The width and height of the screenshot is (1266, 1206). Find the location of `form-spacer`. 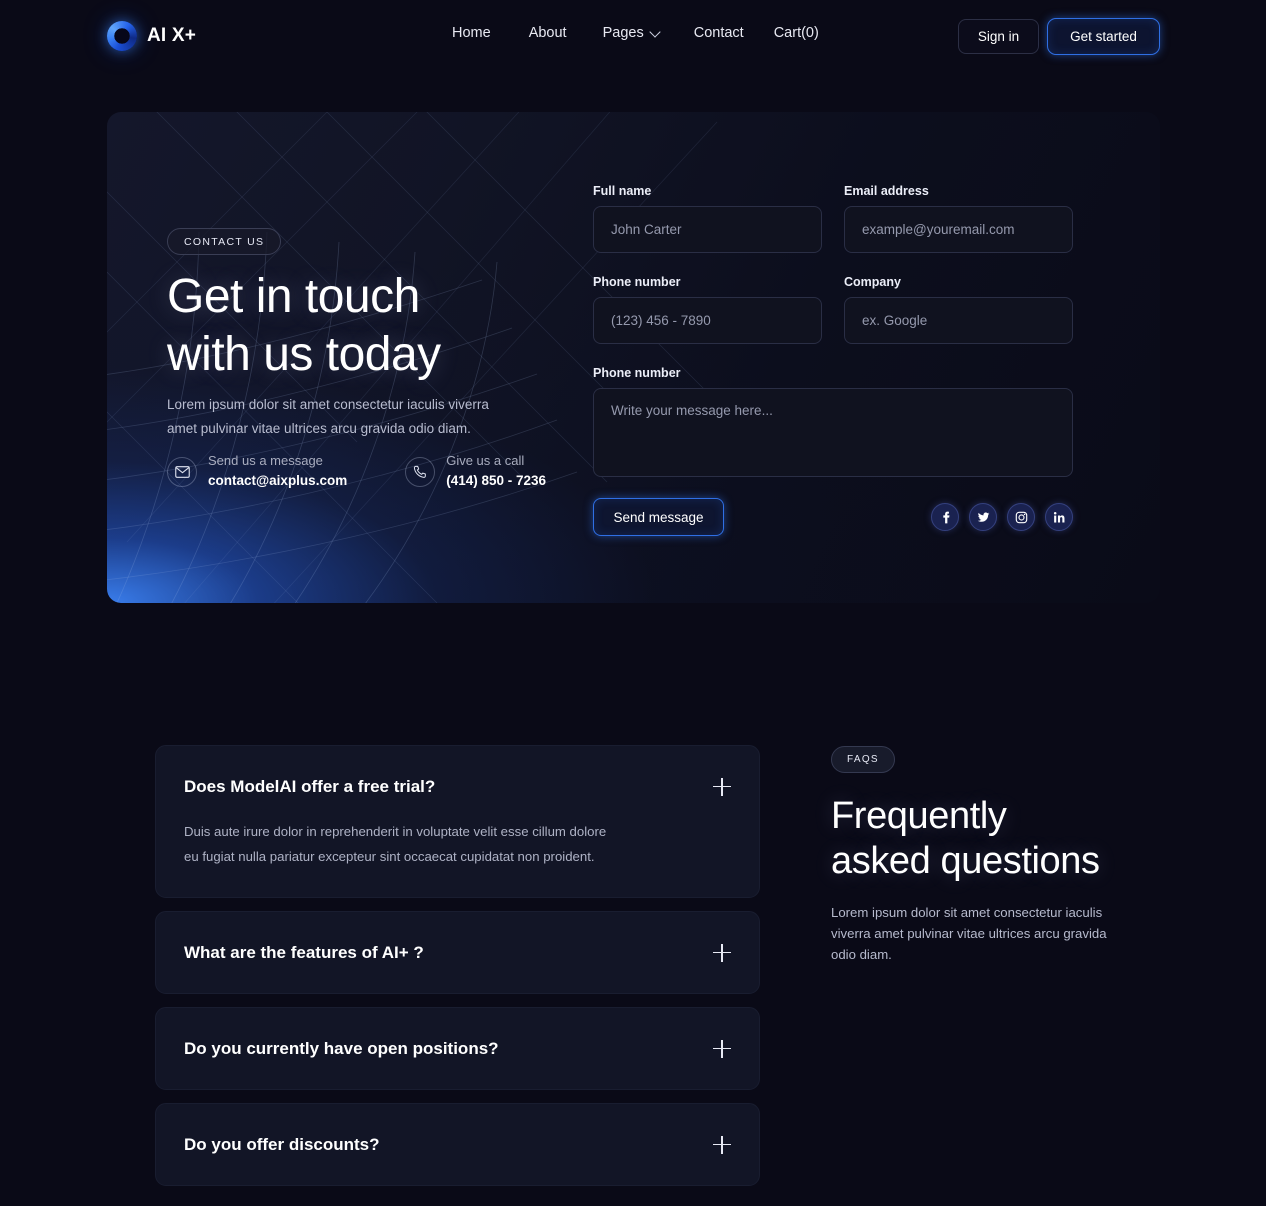

form-spacer is located at coordinates (833, 264).